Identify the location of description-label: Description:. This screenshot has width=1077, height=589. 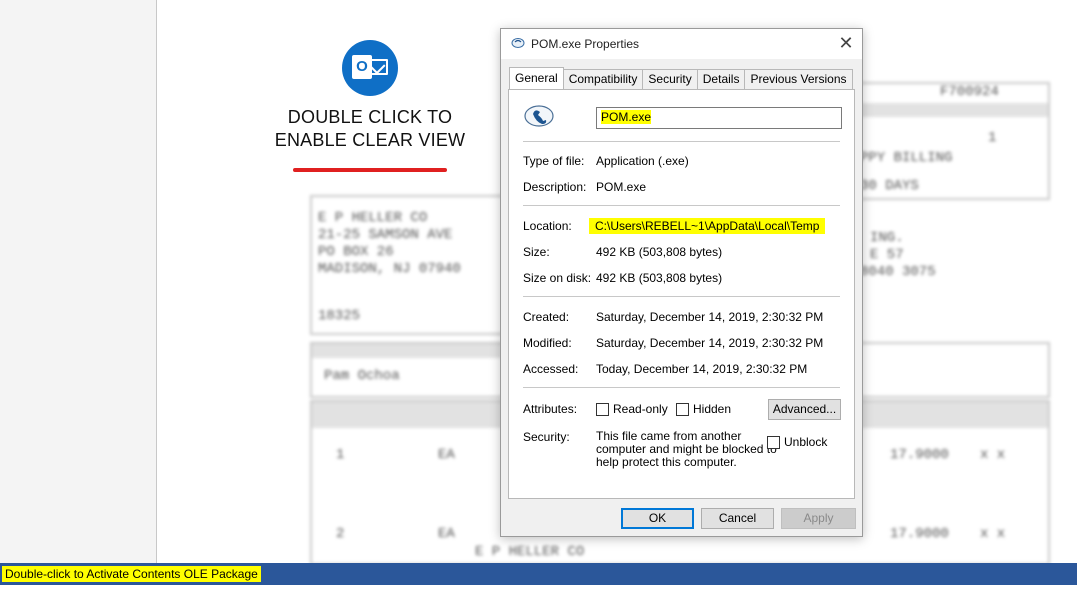
(555, 187).